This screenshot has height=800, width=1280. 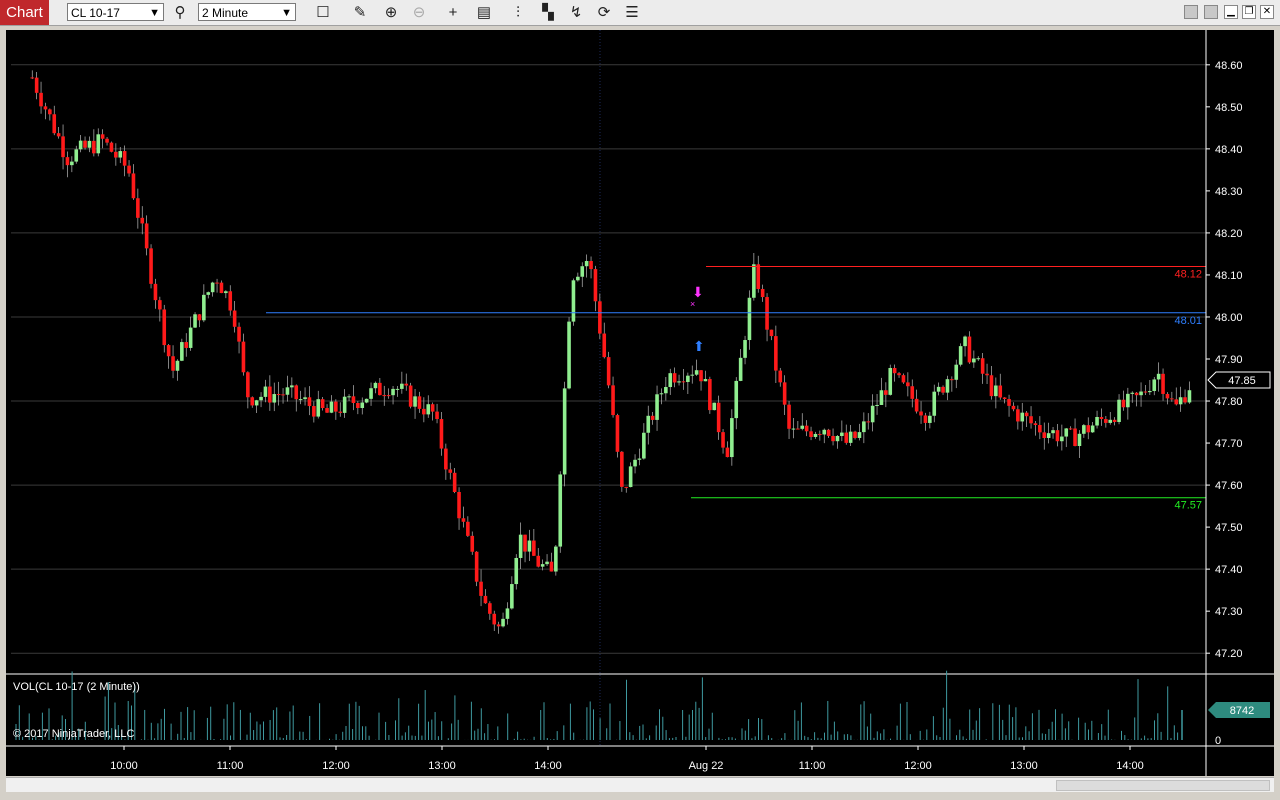 What do you see at coordinates (1231, 12) in the screenshot?
I see `minimize-icon: ▁` at bounding box center [1231, 12].